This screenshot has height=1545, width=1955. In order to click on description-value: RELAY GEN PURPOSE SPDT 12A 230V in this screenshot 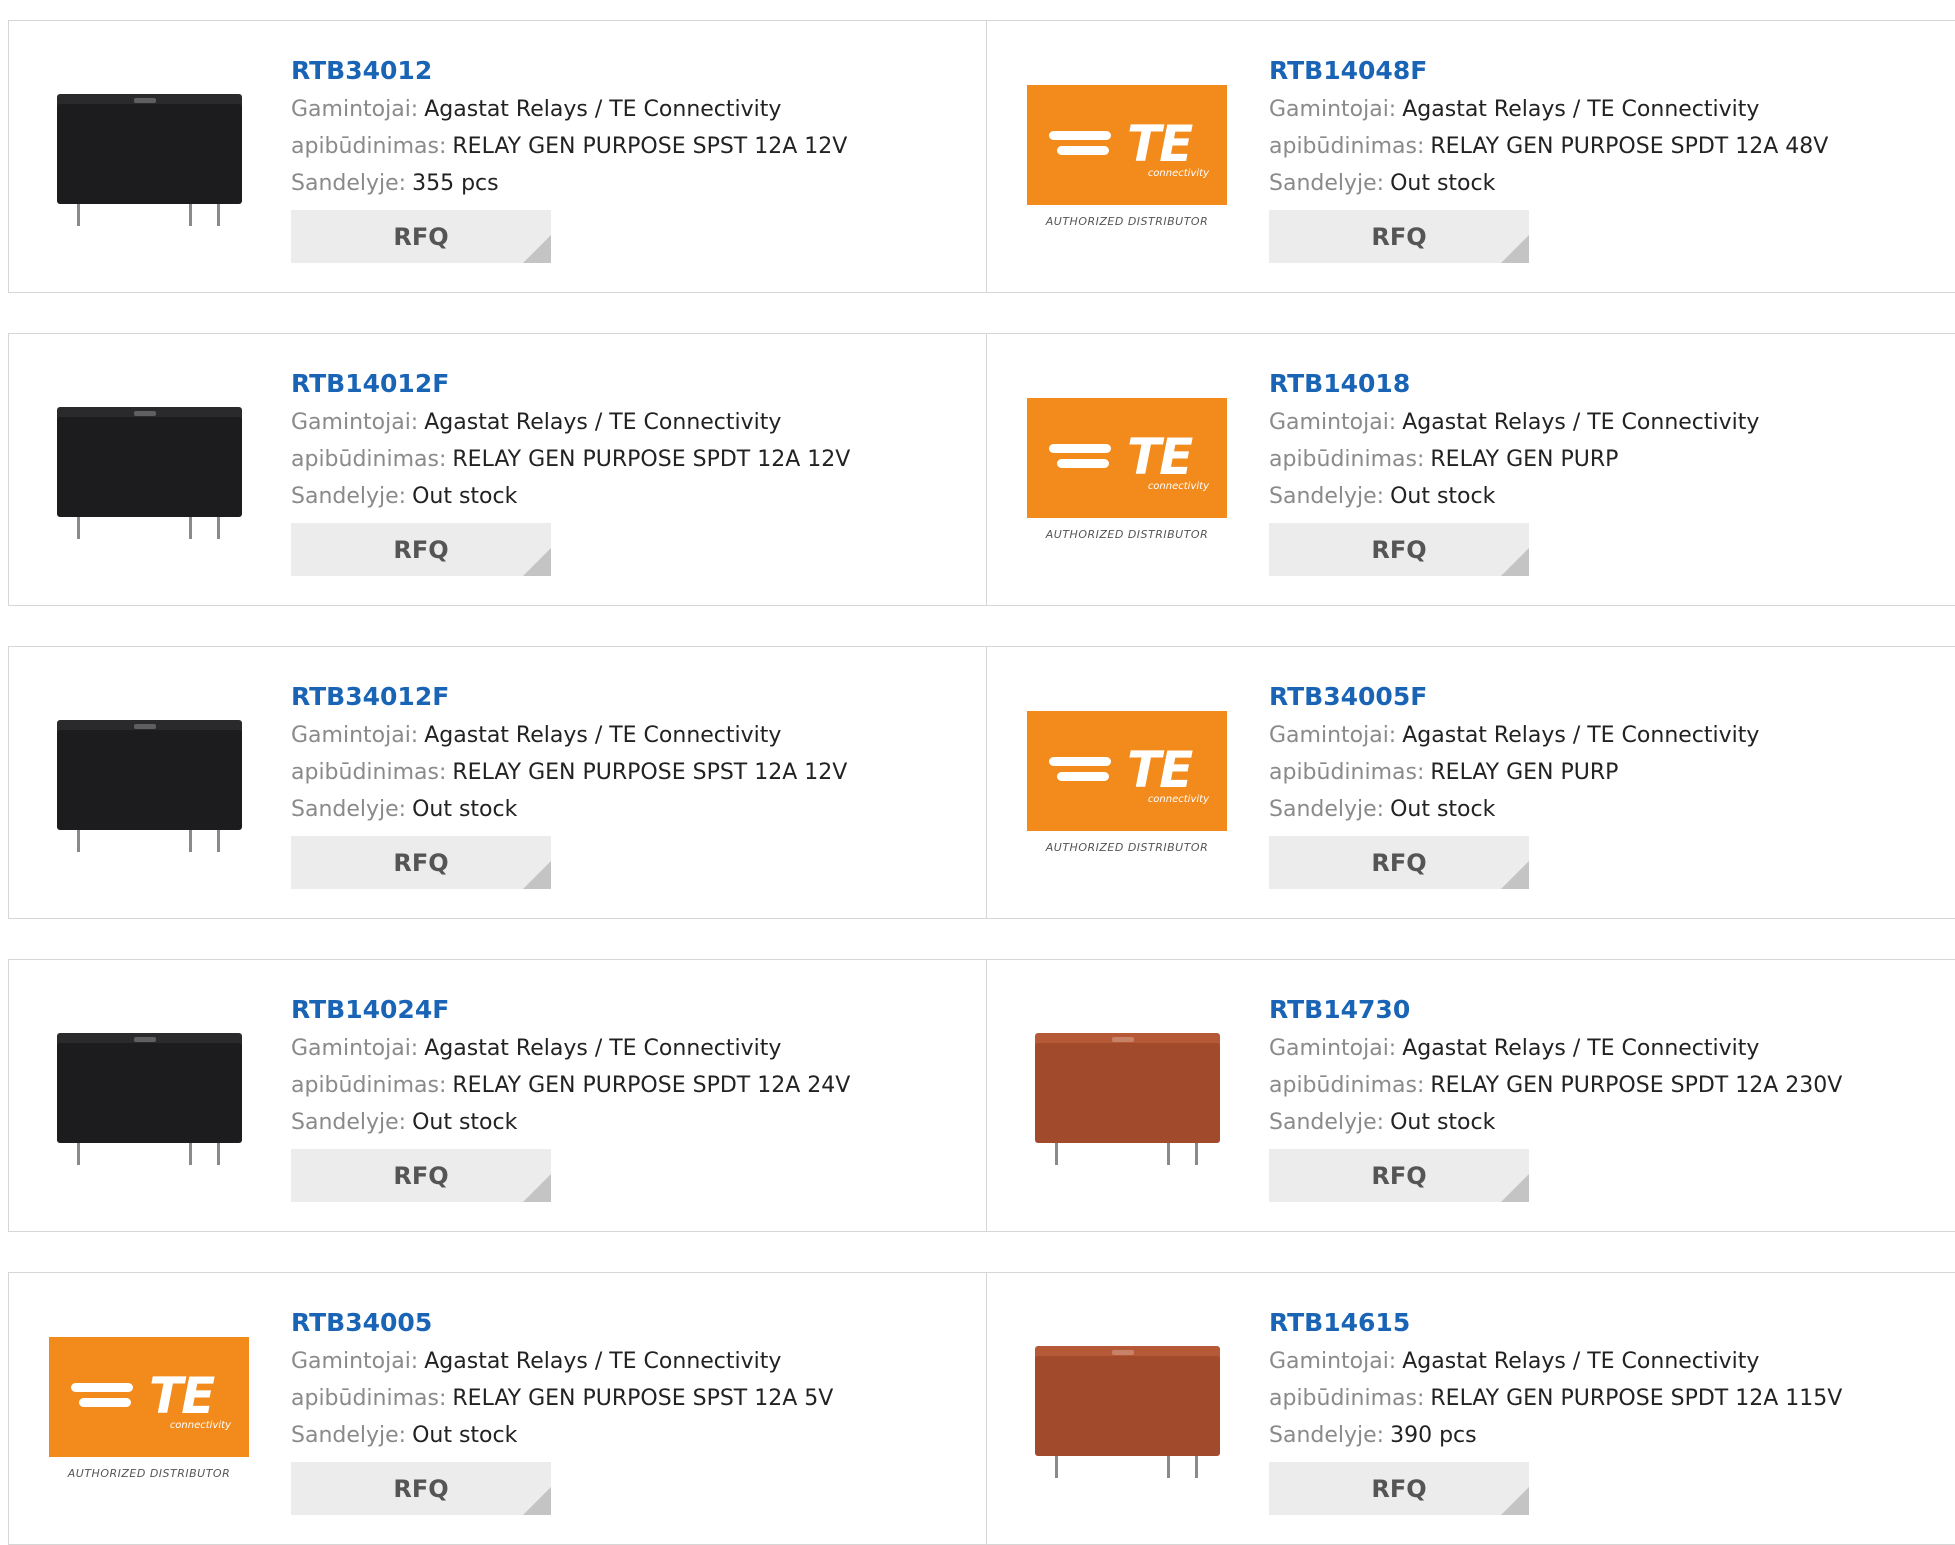, I will do `click(1636, 1085)`.